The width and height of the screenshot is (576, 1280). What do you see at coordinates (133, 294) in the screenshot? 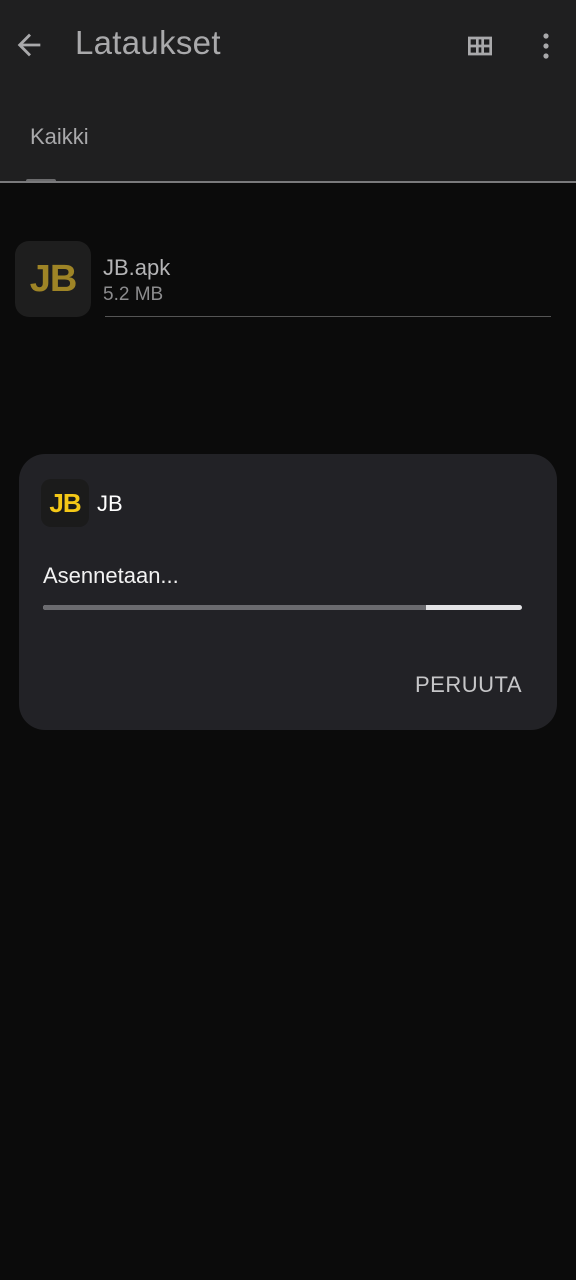
I see `file-size: 5.2 MB` at bounding box center [133, 294].